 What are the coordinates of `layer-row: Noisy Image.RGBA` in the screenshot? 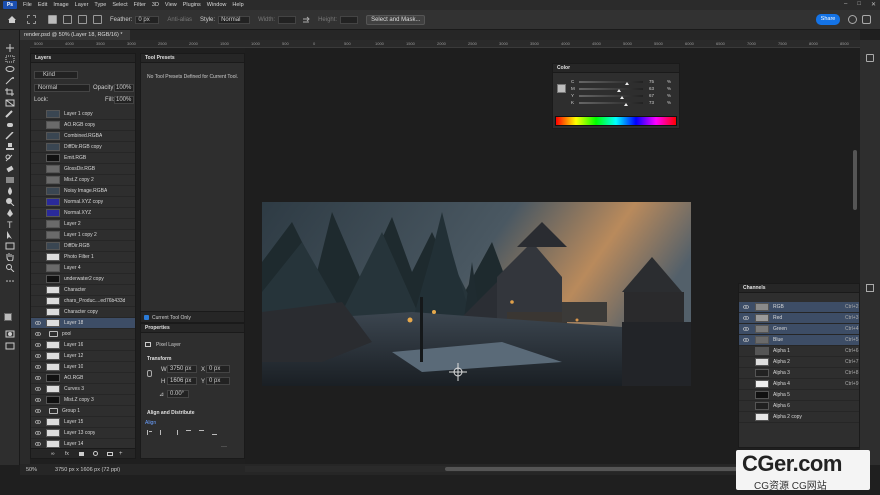 It's located at (83, 191).